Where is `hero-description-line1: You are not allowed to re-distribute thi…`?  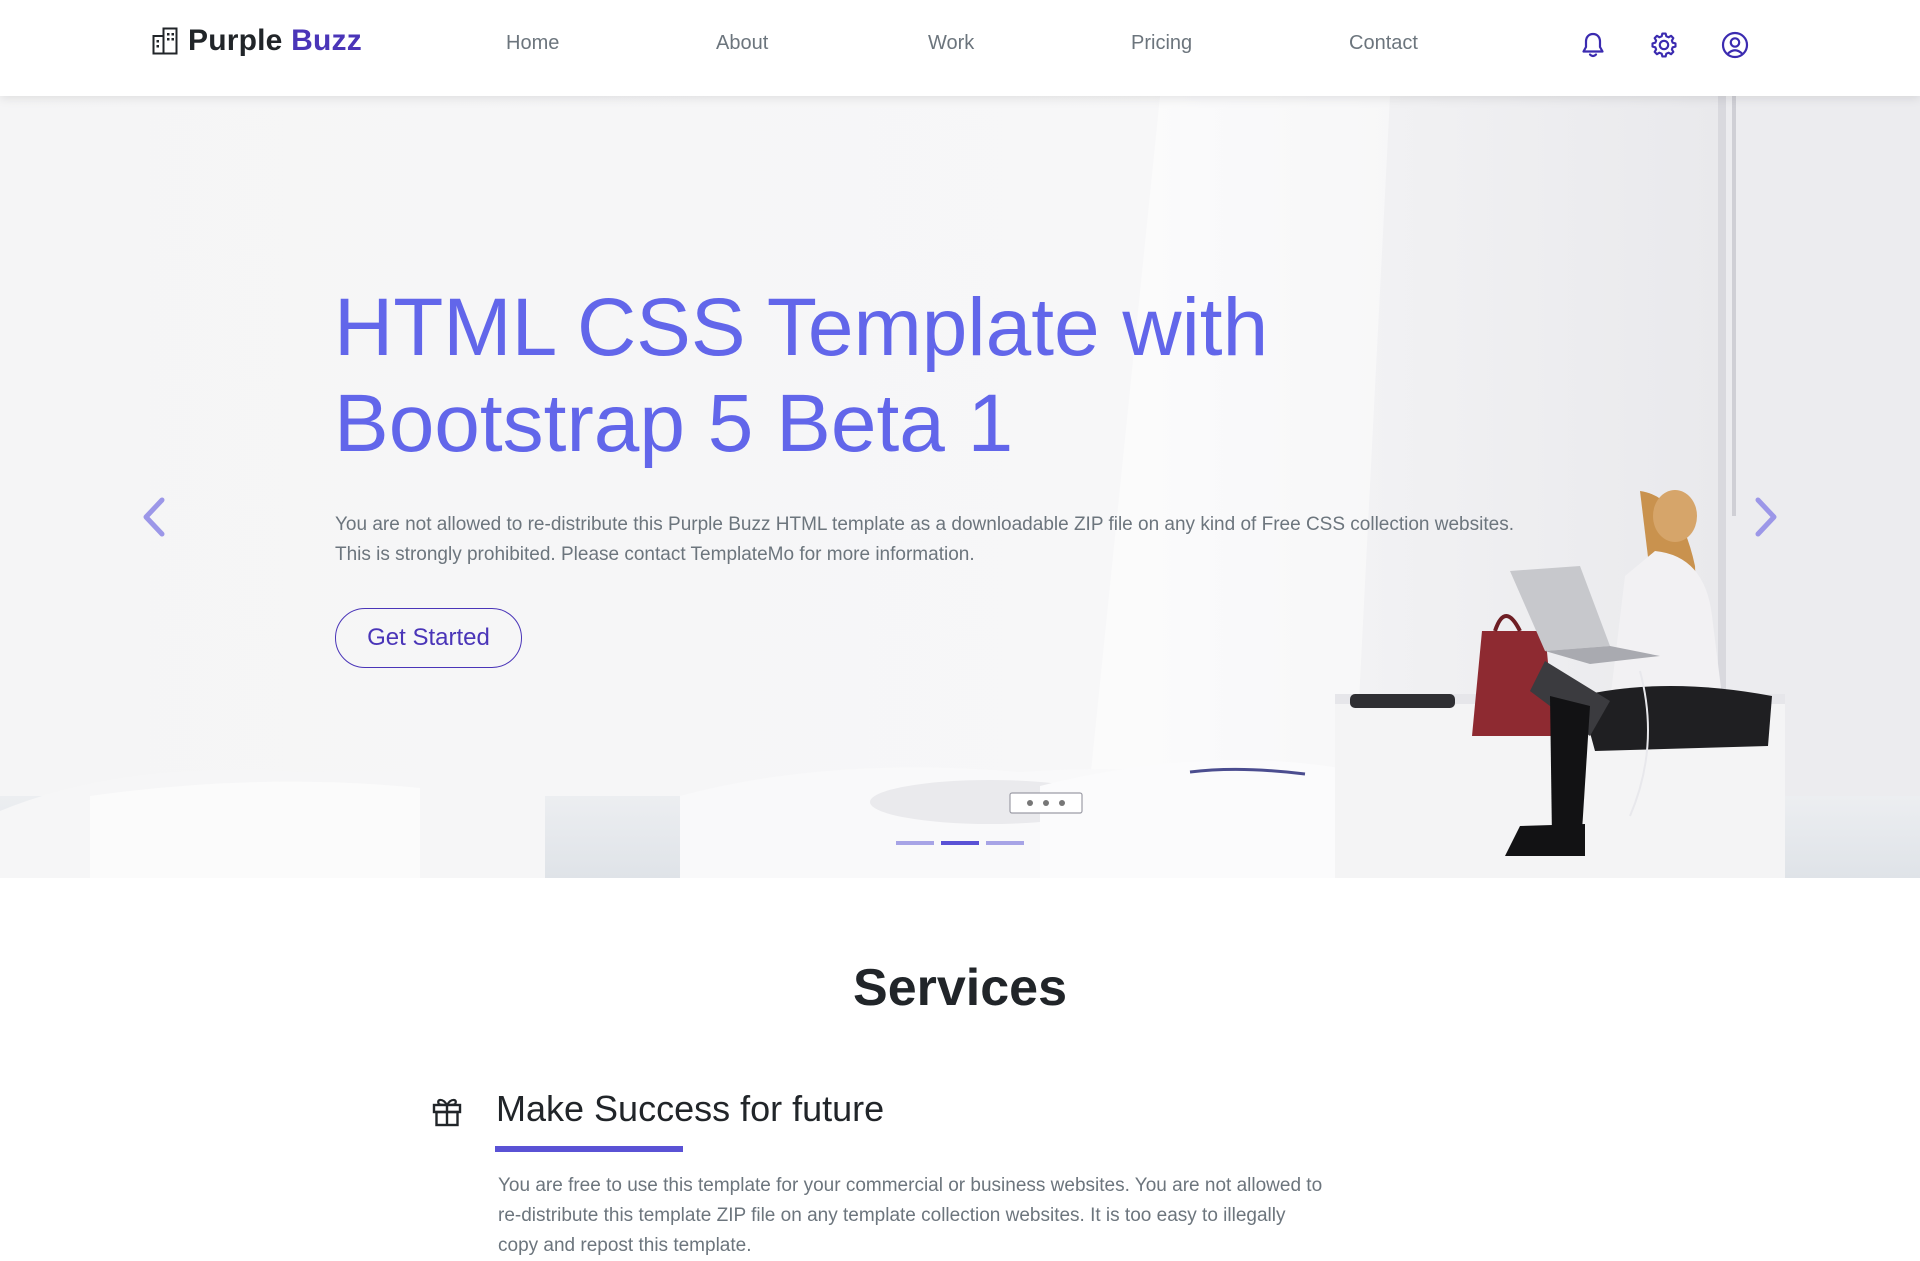
hero-description-line1: You are not allowed to re-distribute thi… is located at coordinates (924, 524).